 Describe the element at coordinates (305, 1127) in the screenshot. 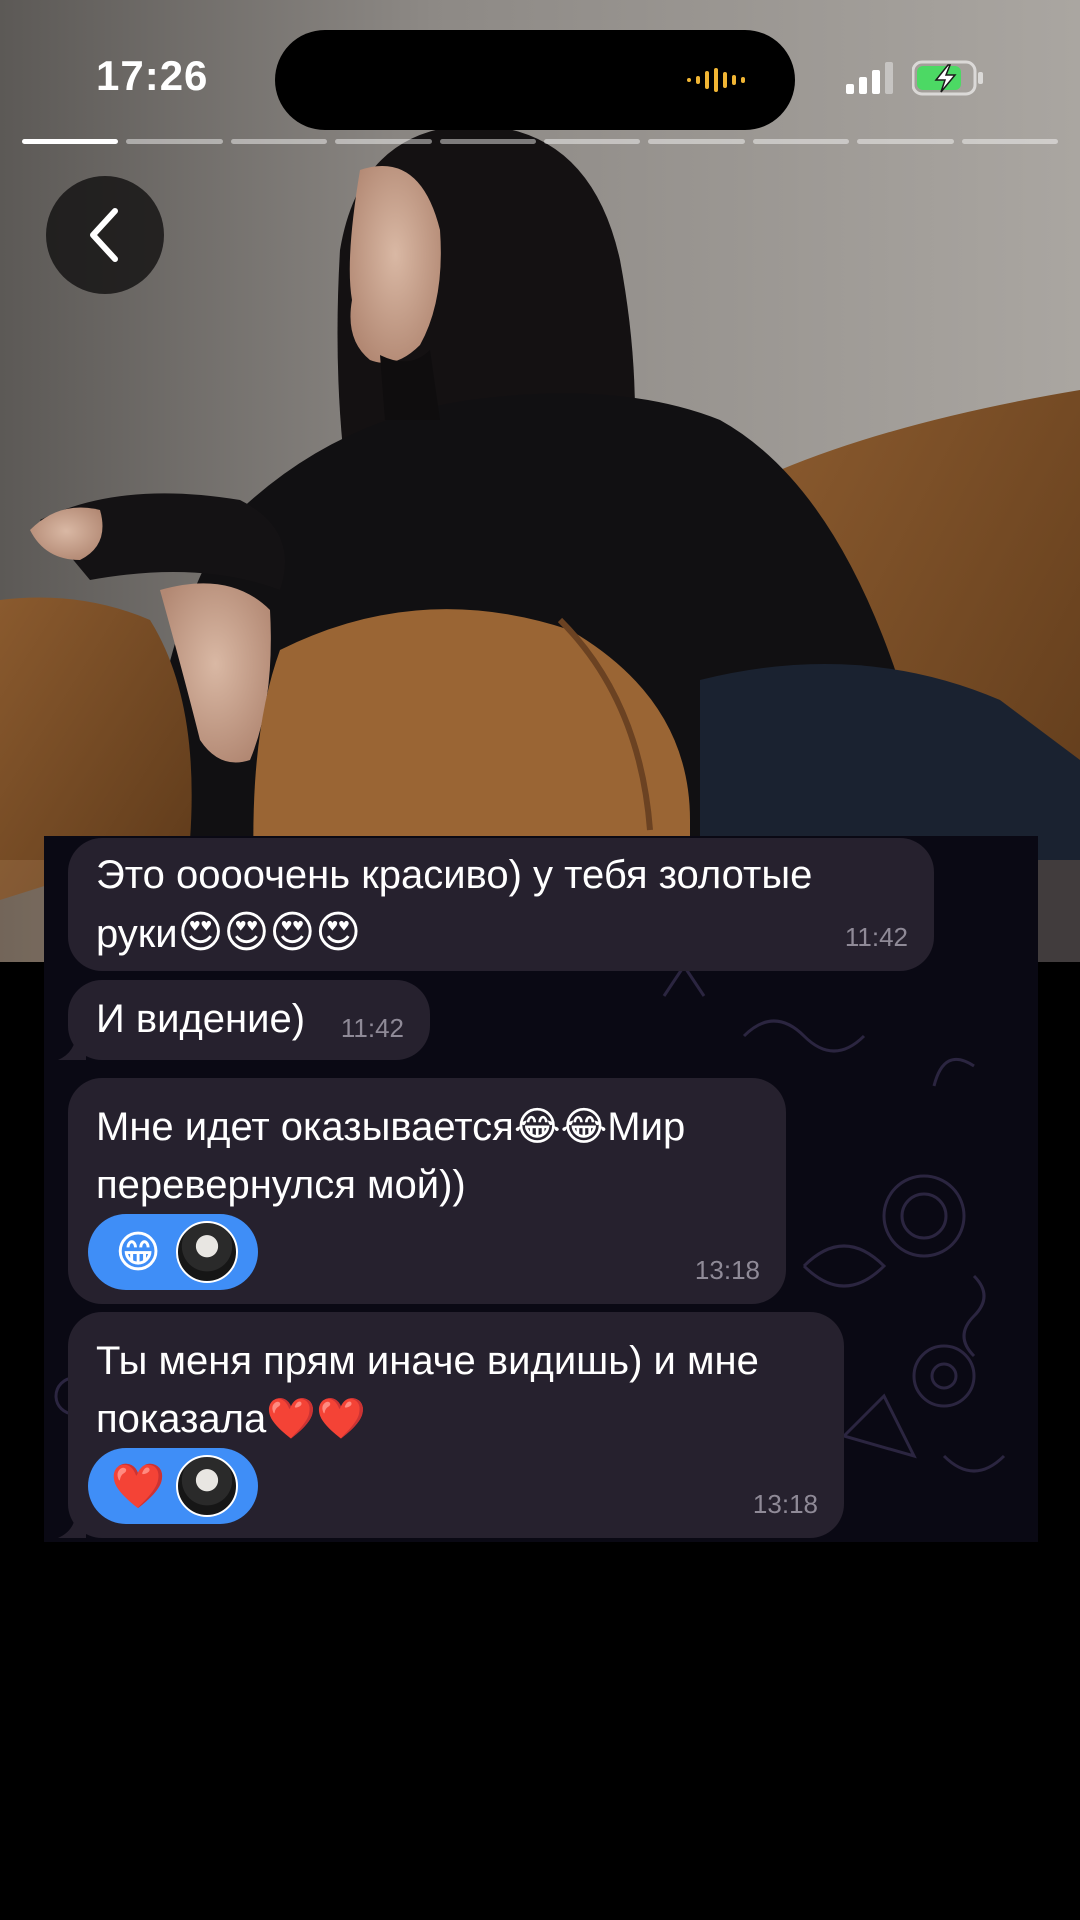

I see `message-text-line: Мне идет оказывается` at that location.